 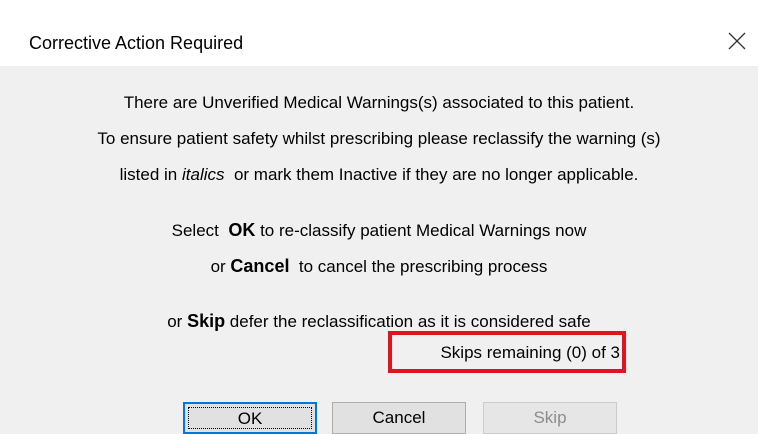 I want to click on skips-remaining-label: Skips remaining (0) of 3, so click(x=530, y=352).